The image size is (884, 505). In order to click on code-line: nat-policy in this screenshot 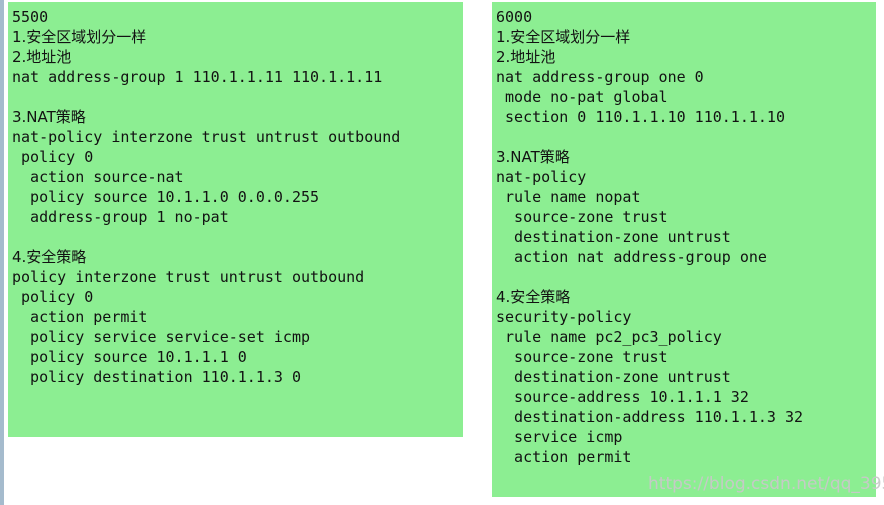, I will do `click(541, 177)`.